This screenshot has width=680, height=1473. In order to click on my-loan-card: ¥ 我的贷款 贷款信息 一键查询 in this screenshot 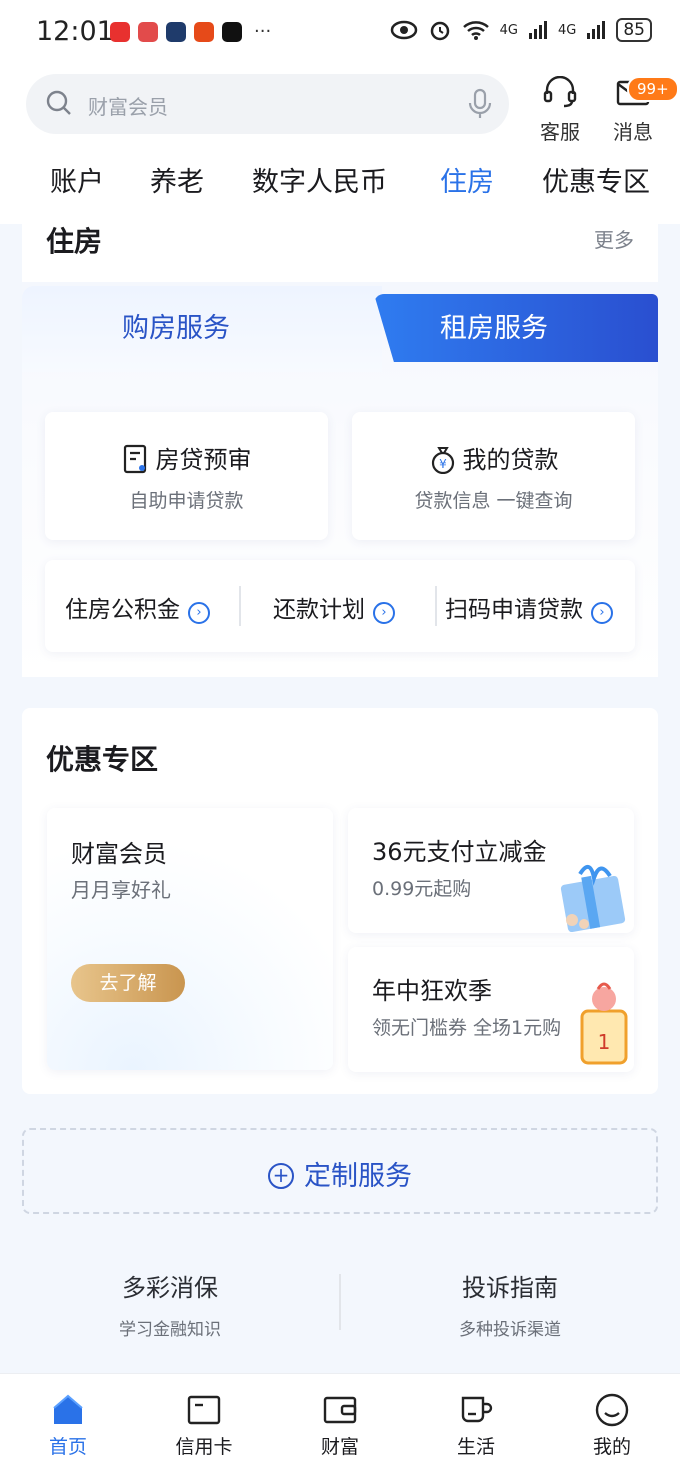, I will do `click(493, 476)`.